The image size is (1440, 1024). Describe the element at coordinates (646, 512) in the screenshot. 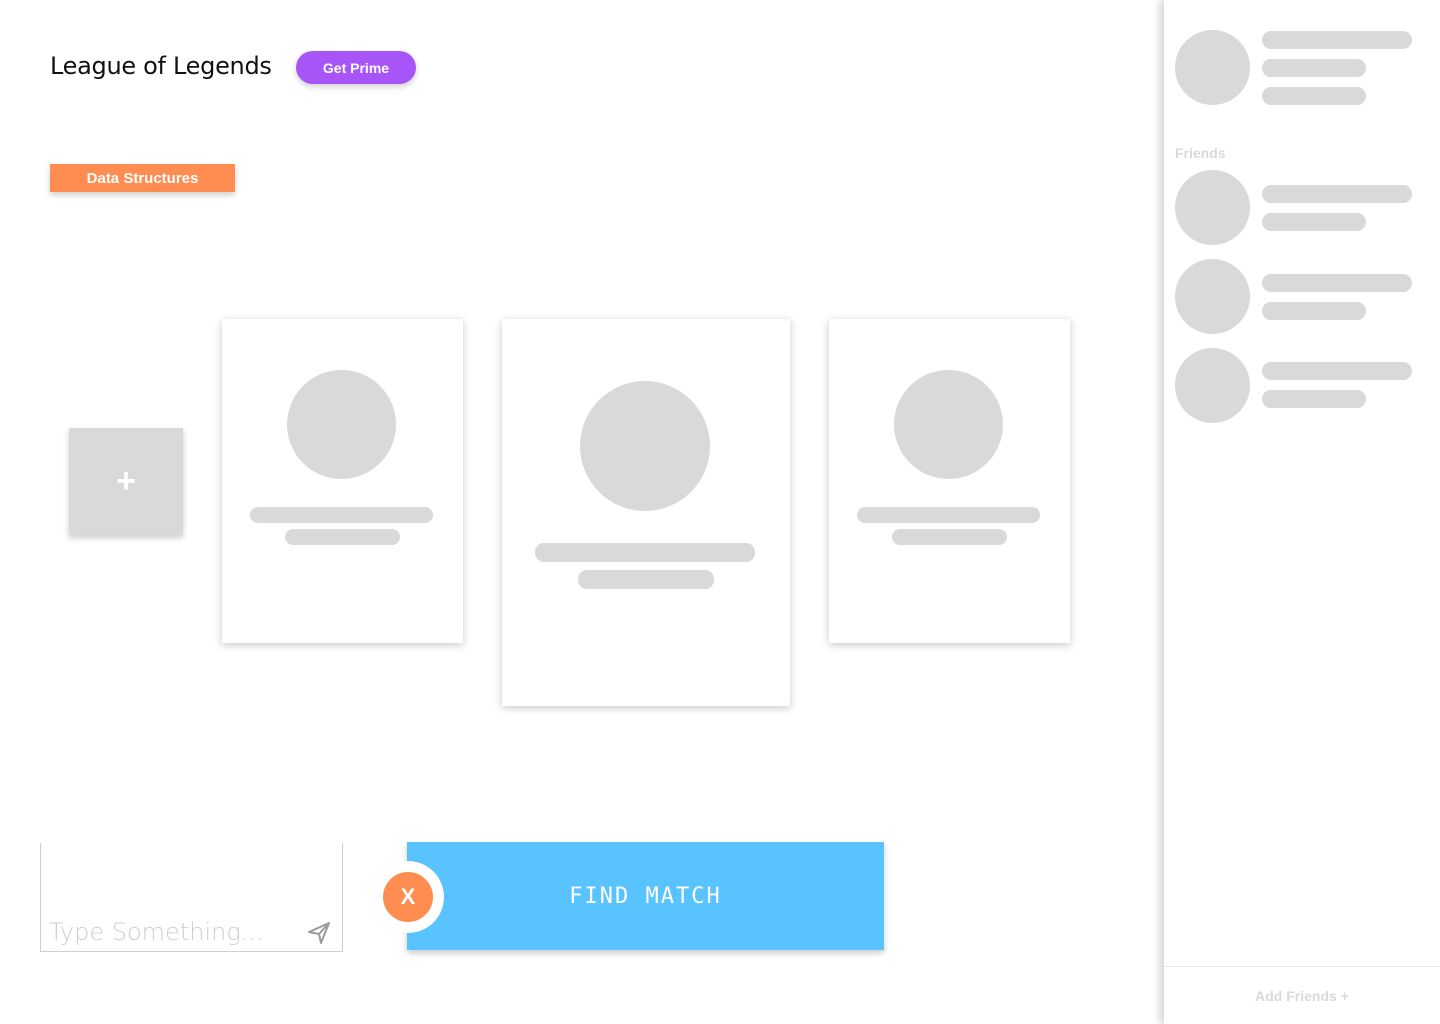

I see `player-card-center` at that location.